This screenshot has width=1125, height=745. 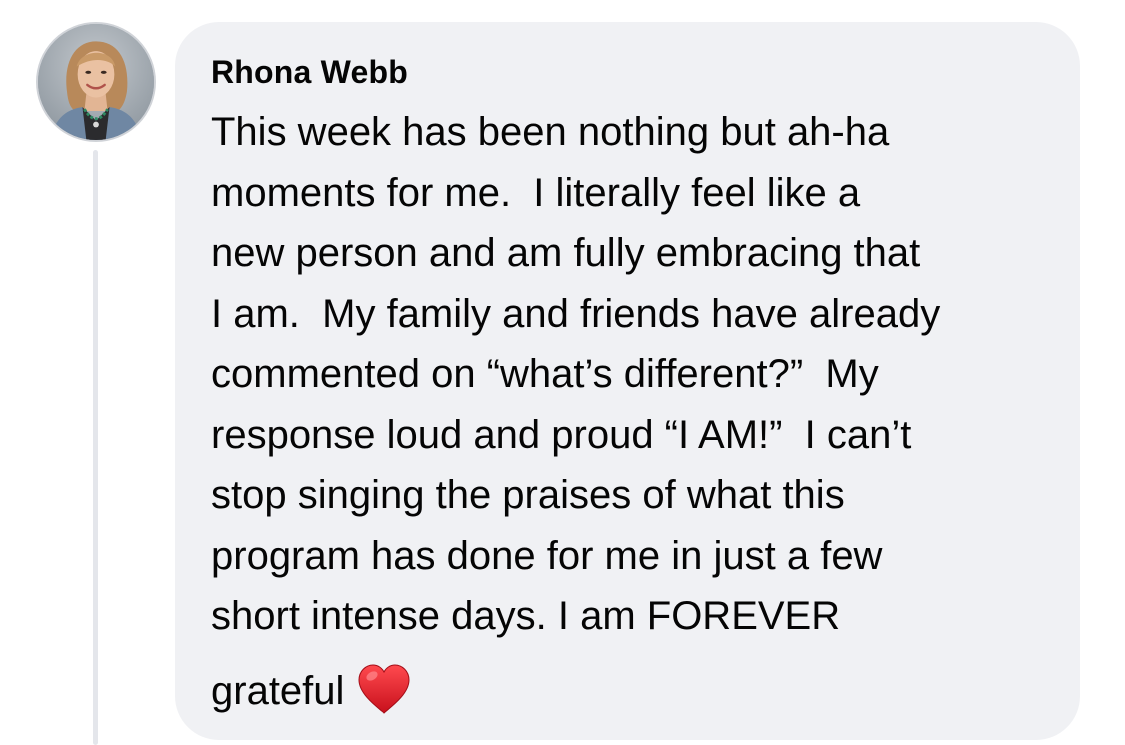 I want to click on avatar, so click(x=96, y=82).